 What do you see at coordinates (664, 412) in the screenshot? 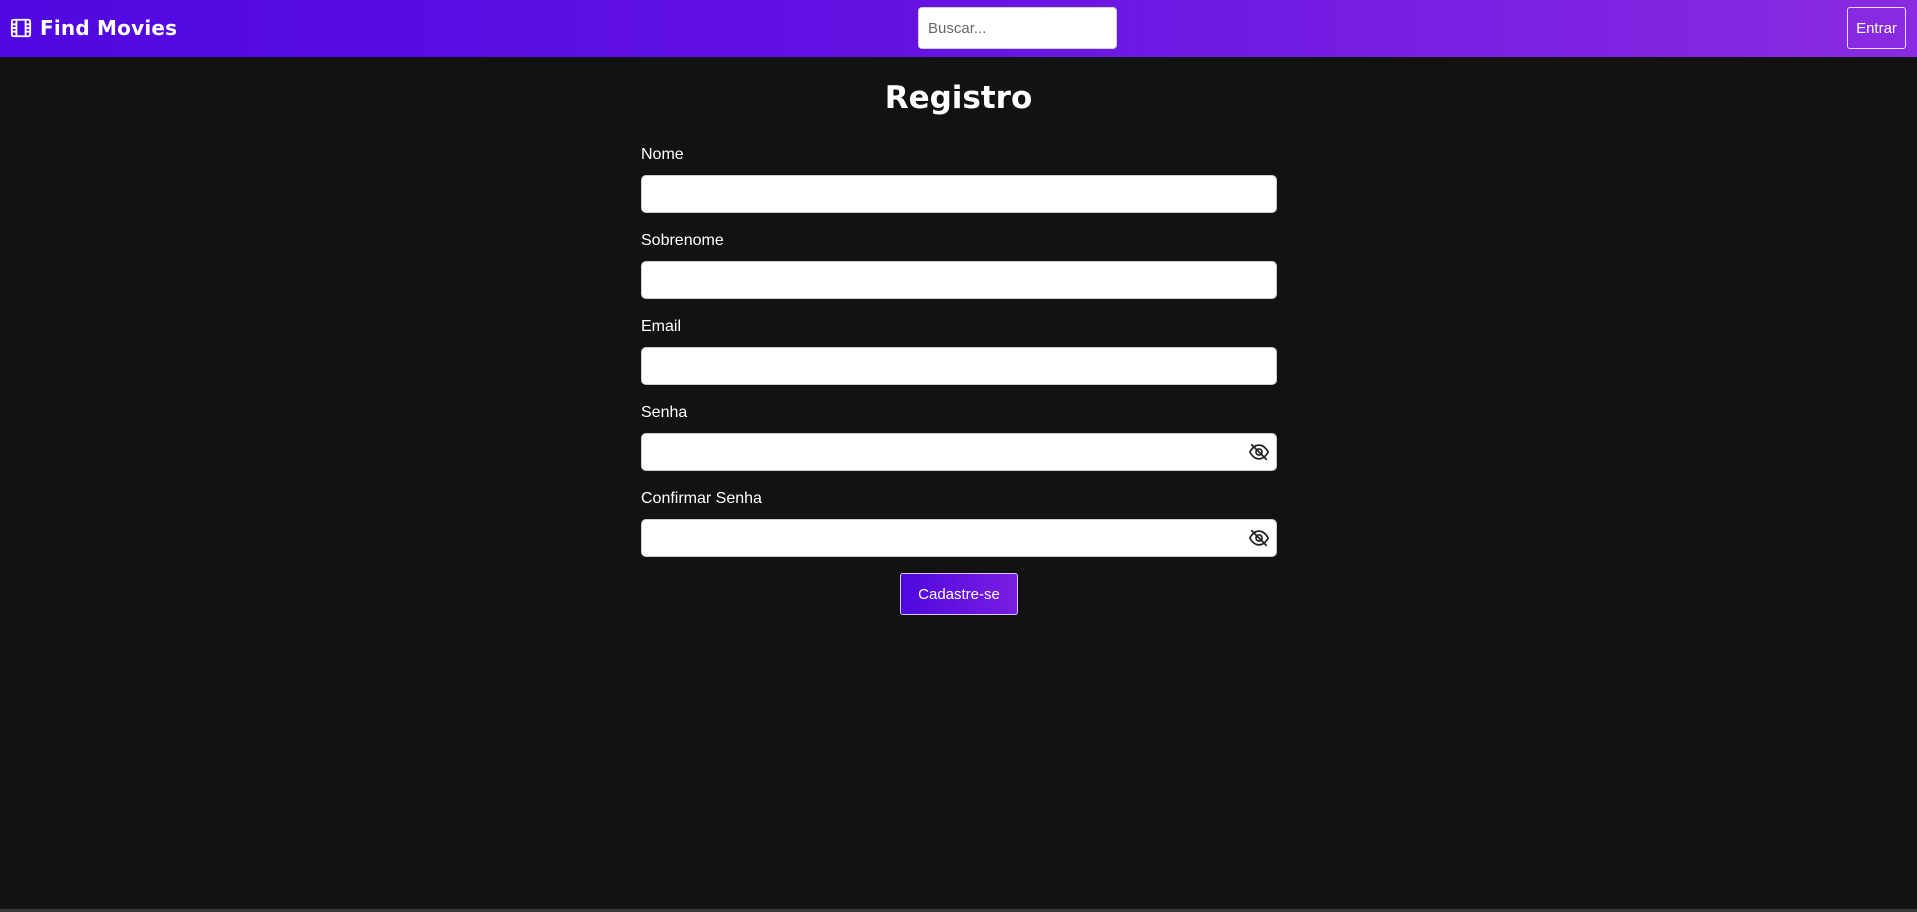
I see `password-label: Senha` at bounding box center [664, 412].